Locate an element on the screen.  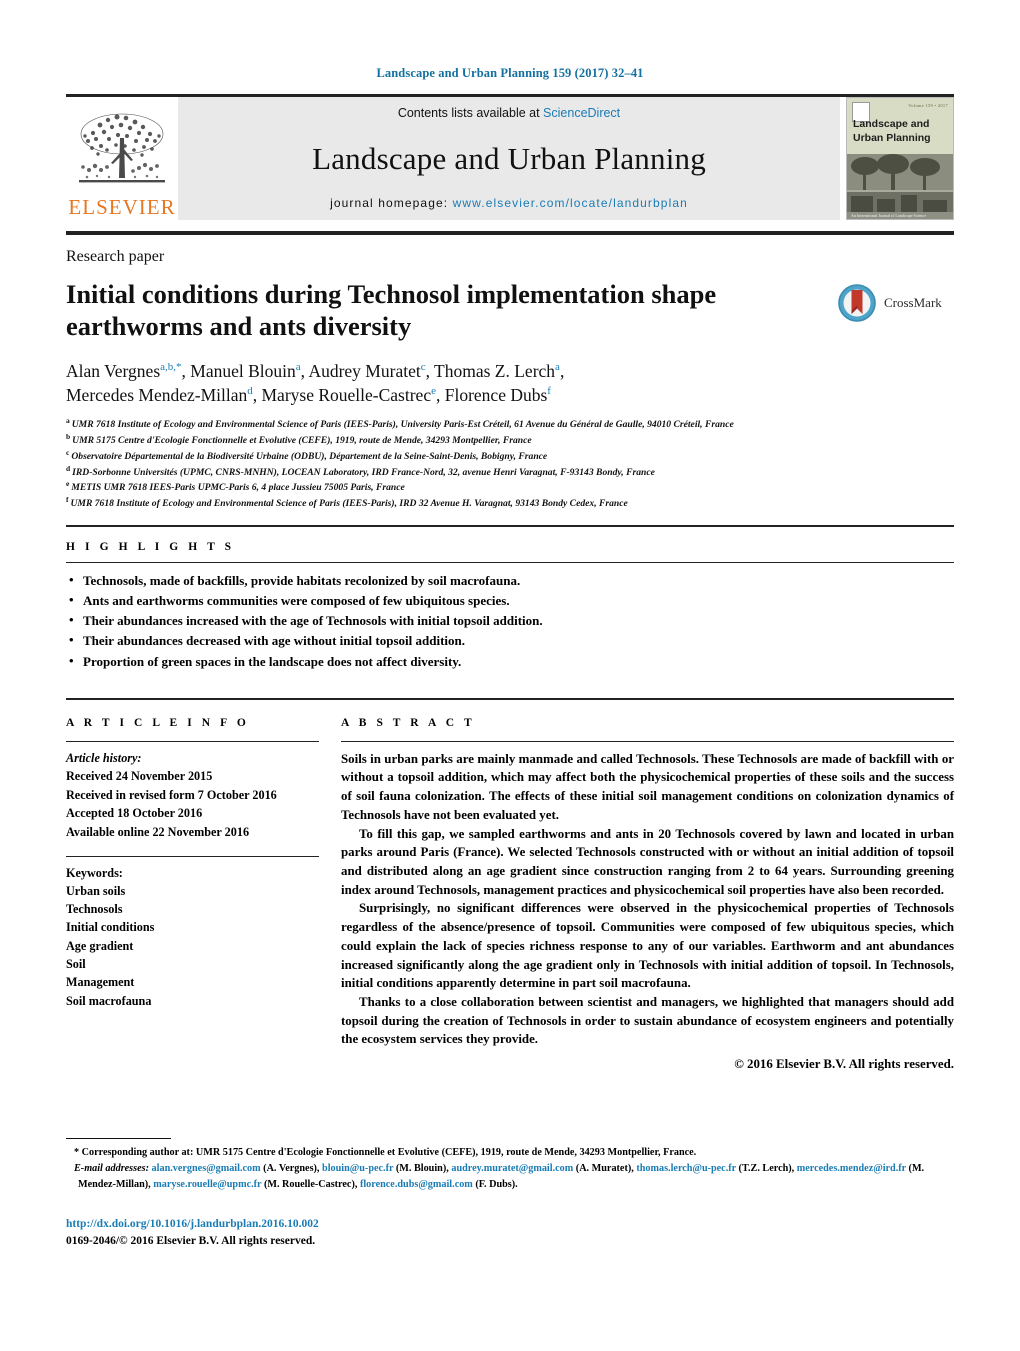
keywords-label: Keywords: is located at coordinates (94, 872).